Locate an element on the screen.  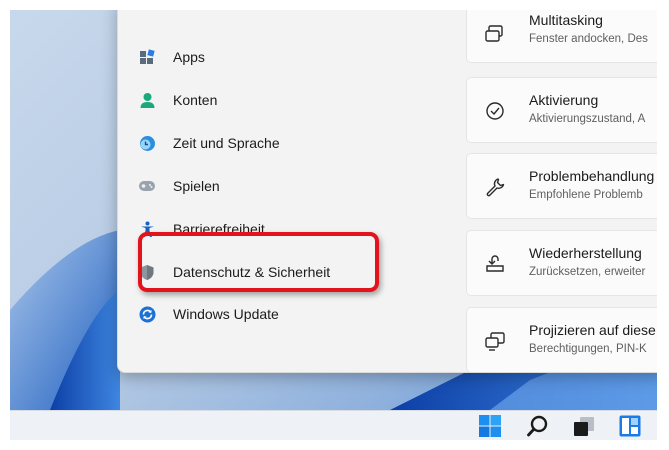
gamepad-icon is located at coordinates (147, 186).